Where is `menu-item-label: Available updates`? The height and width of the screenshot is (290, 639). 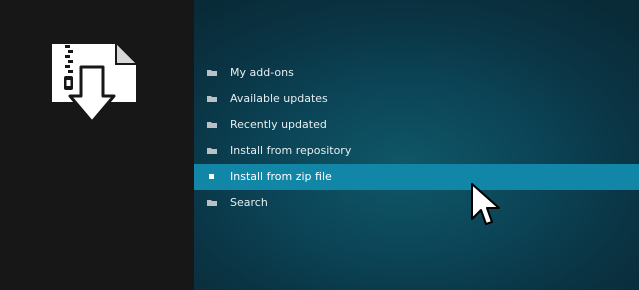 menu-item-label: Available updates is located at coordinates (279, 98).